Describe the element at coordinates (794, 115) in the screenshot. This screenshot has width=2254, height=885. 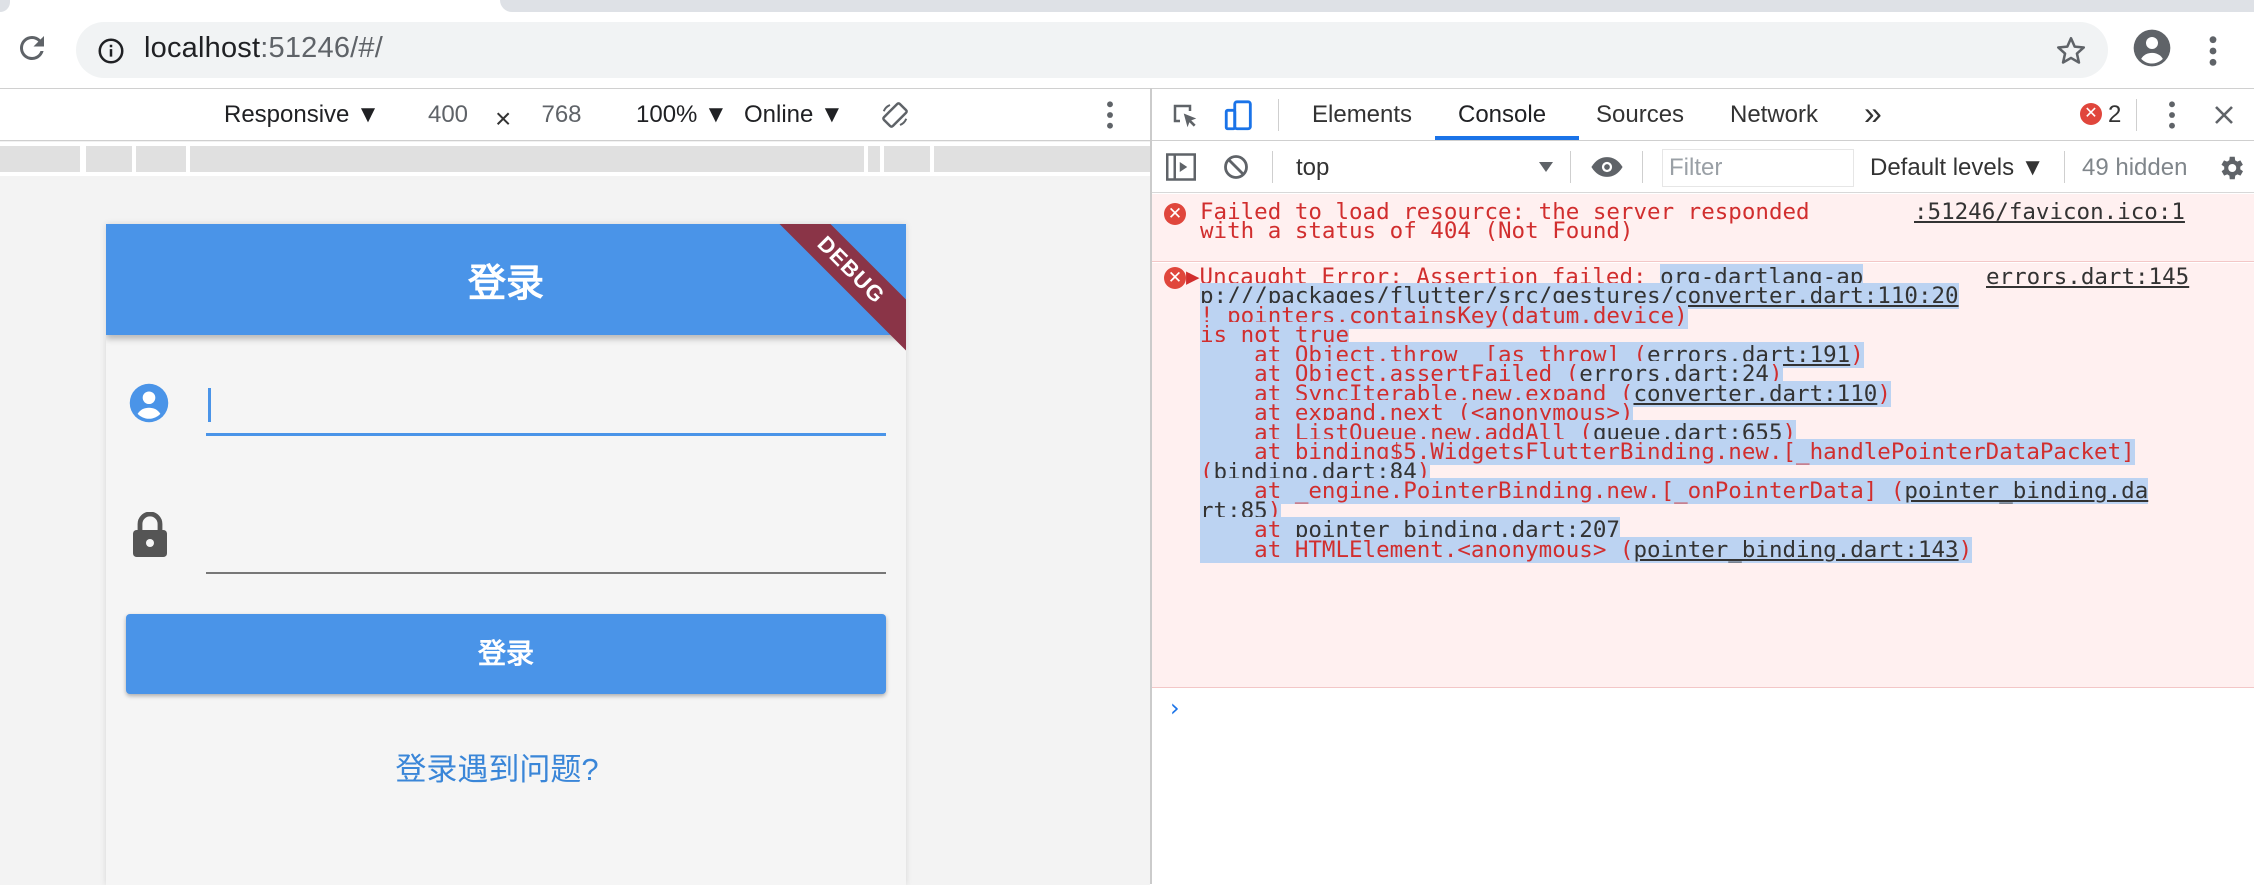
I see `network-throttle-select: Online ▼` at that location.